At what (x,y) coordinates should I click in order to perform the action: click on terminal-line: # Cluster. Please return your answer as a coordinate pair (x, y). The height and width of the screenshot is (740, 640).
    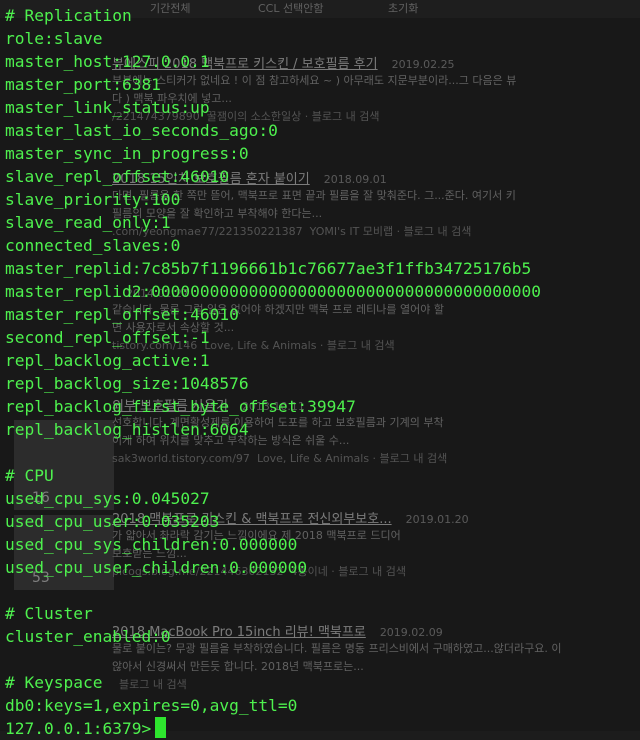
    Looking at the image, I should click on (49, 613).